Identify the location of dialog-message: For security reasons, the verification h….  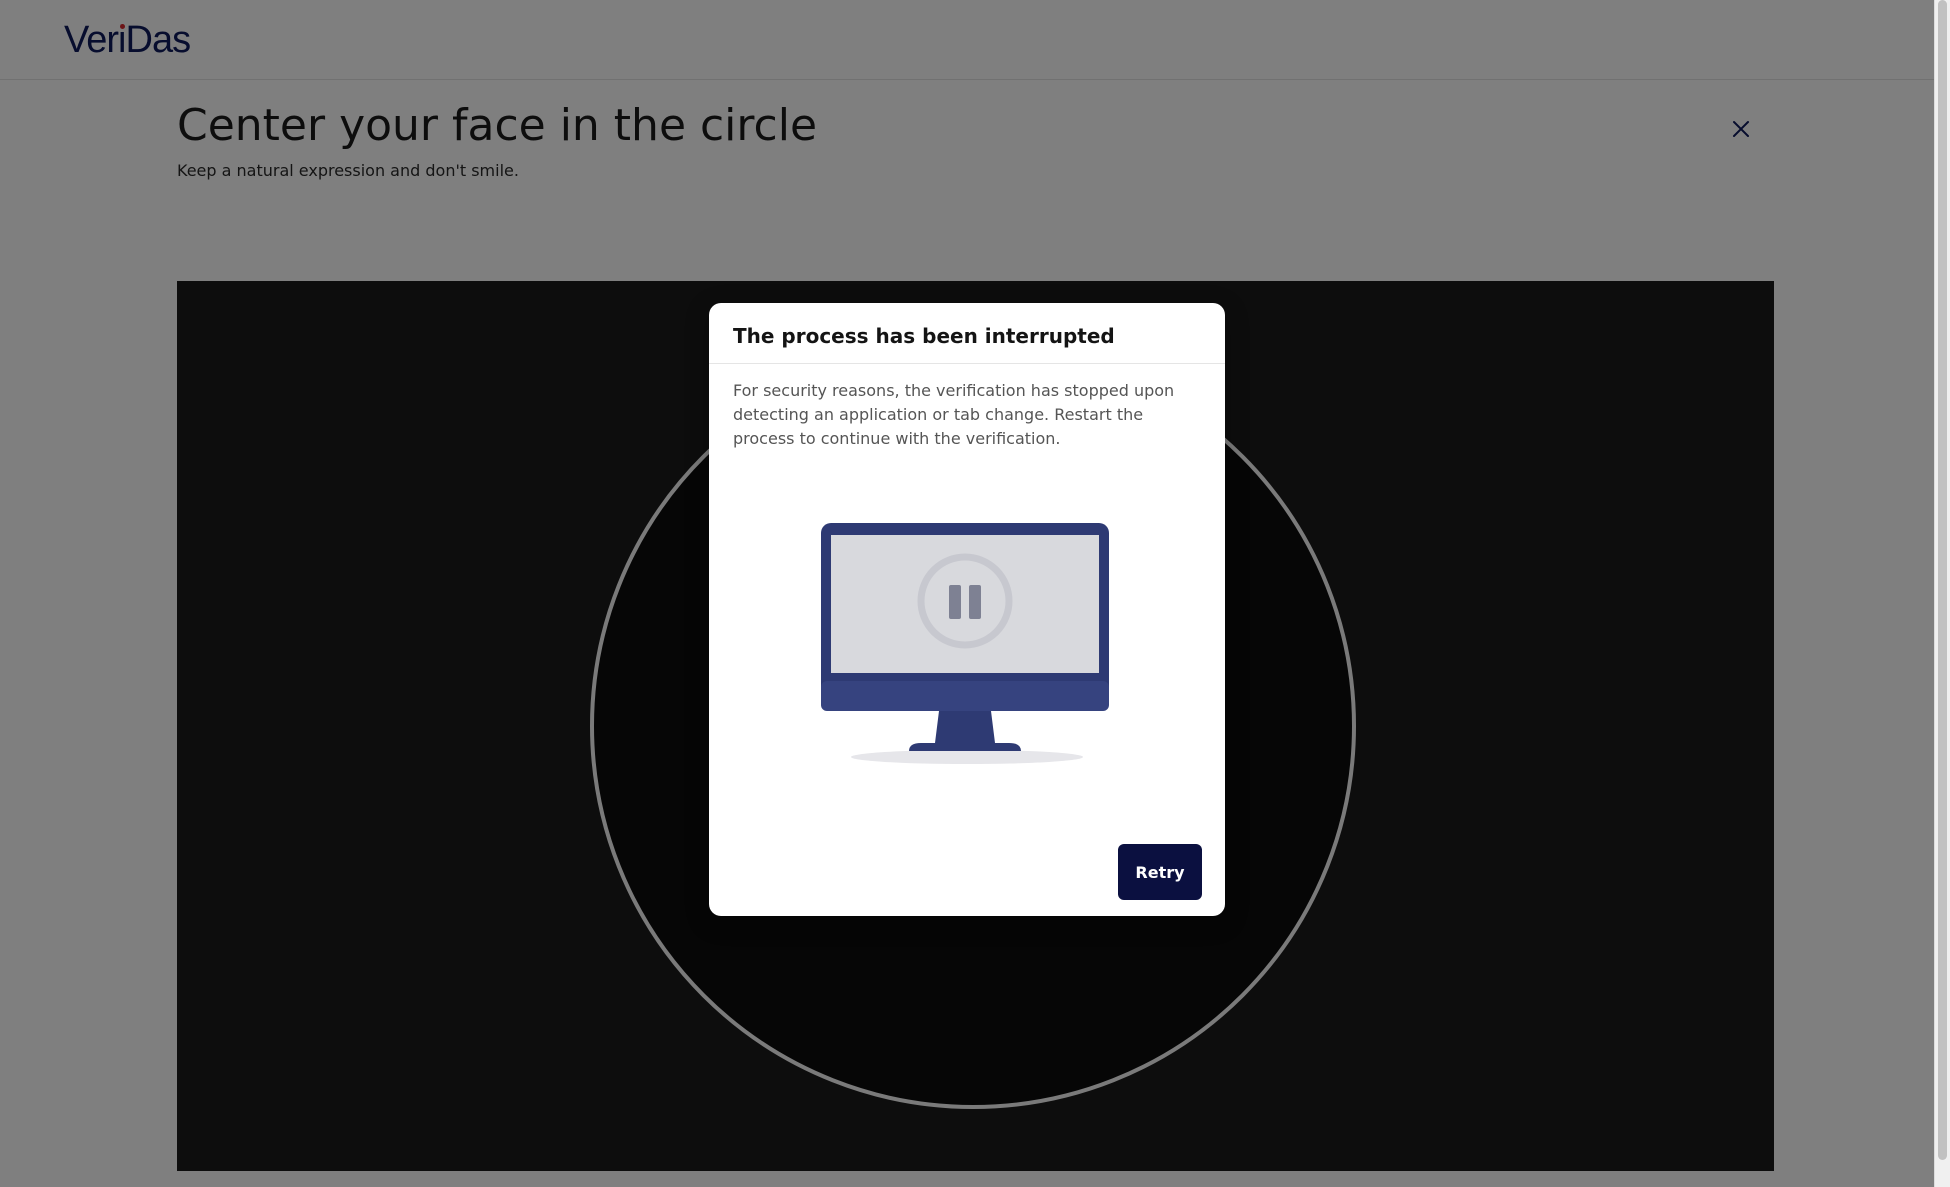
(954, 414).